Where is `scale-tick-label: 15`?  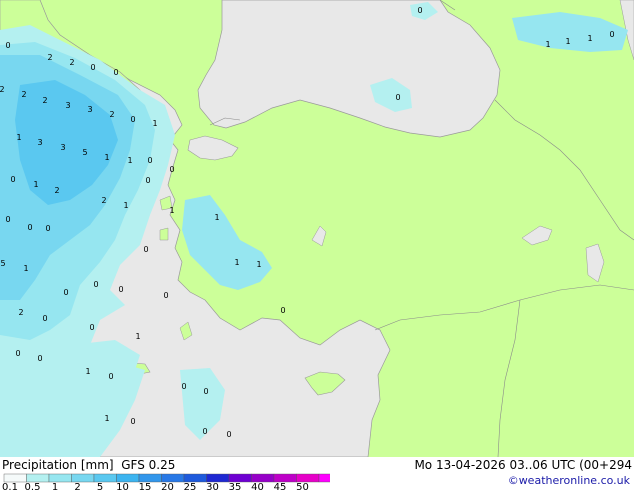 scale-tick-label: 15 is located at coordinates (145, 487).